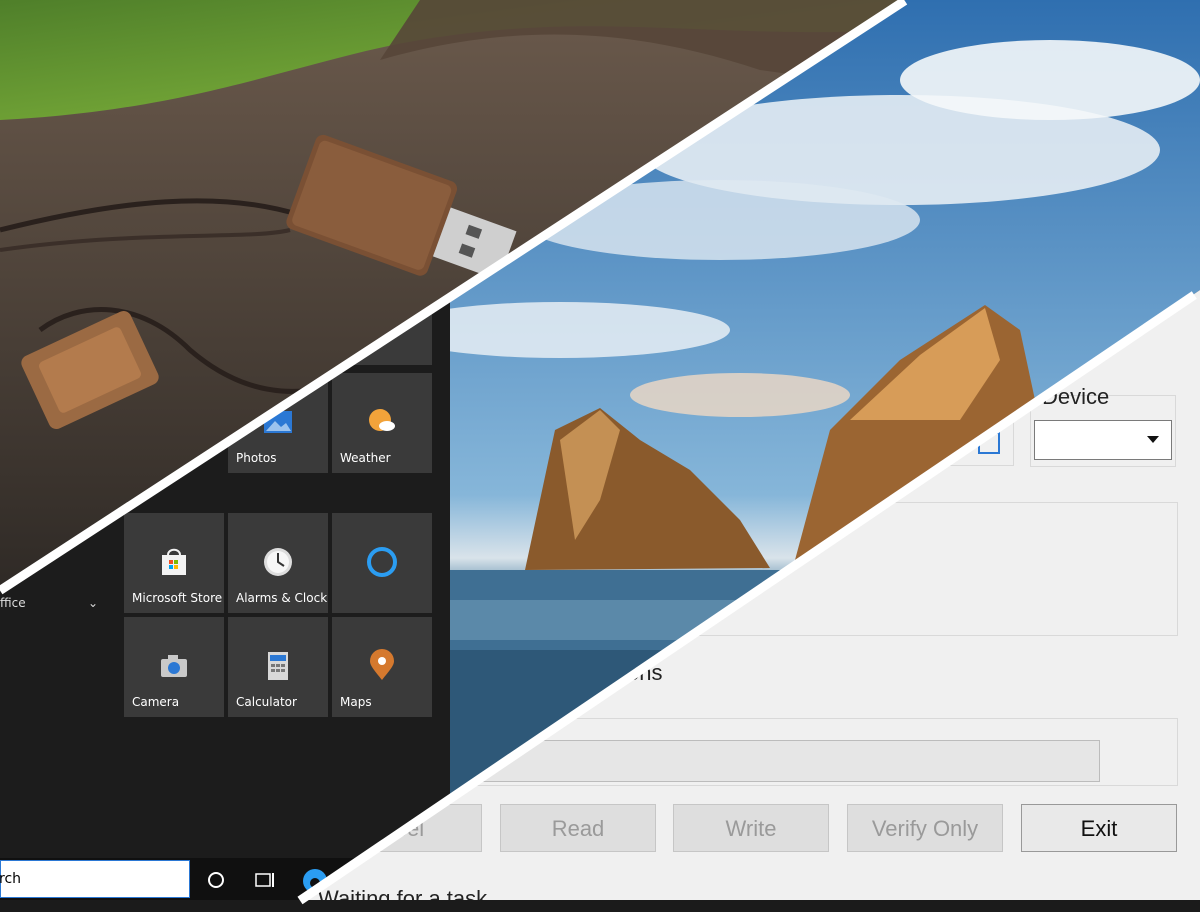 The height and width of the screenshot is (912, 1200). I want to click on cortana-icon, so click(382, 562).